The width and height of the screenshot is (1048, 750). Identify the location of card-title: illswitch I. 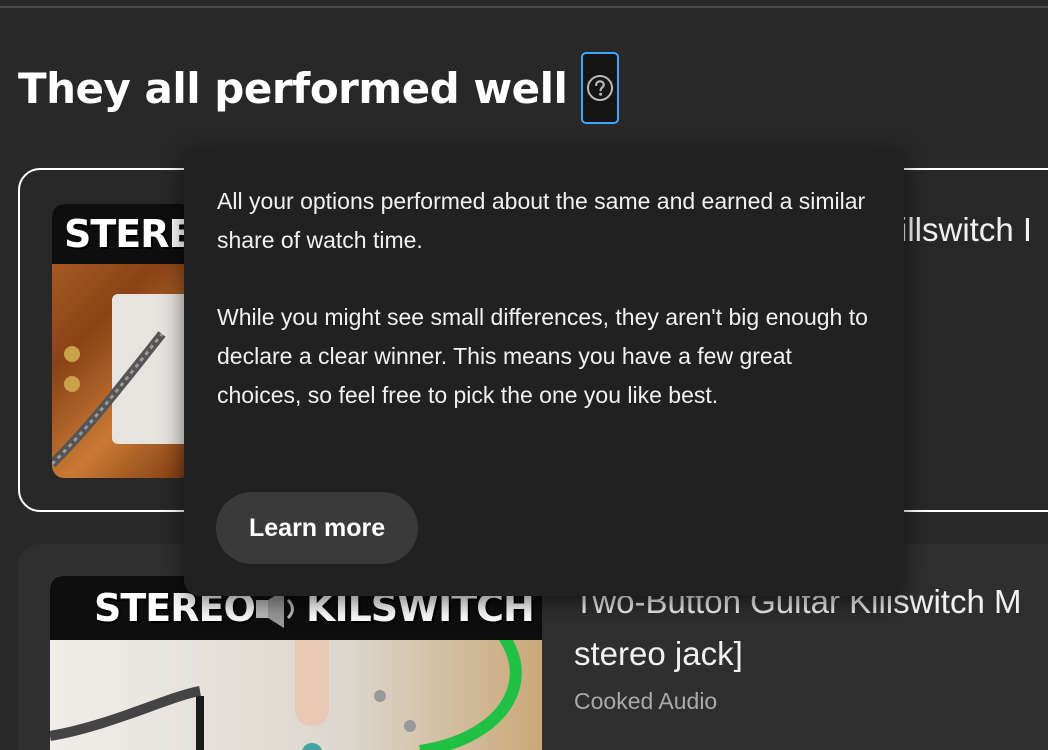
(966, 229).